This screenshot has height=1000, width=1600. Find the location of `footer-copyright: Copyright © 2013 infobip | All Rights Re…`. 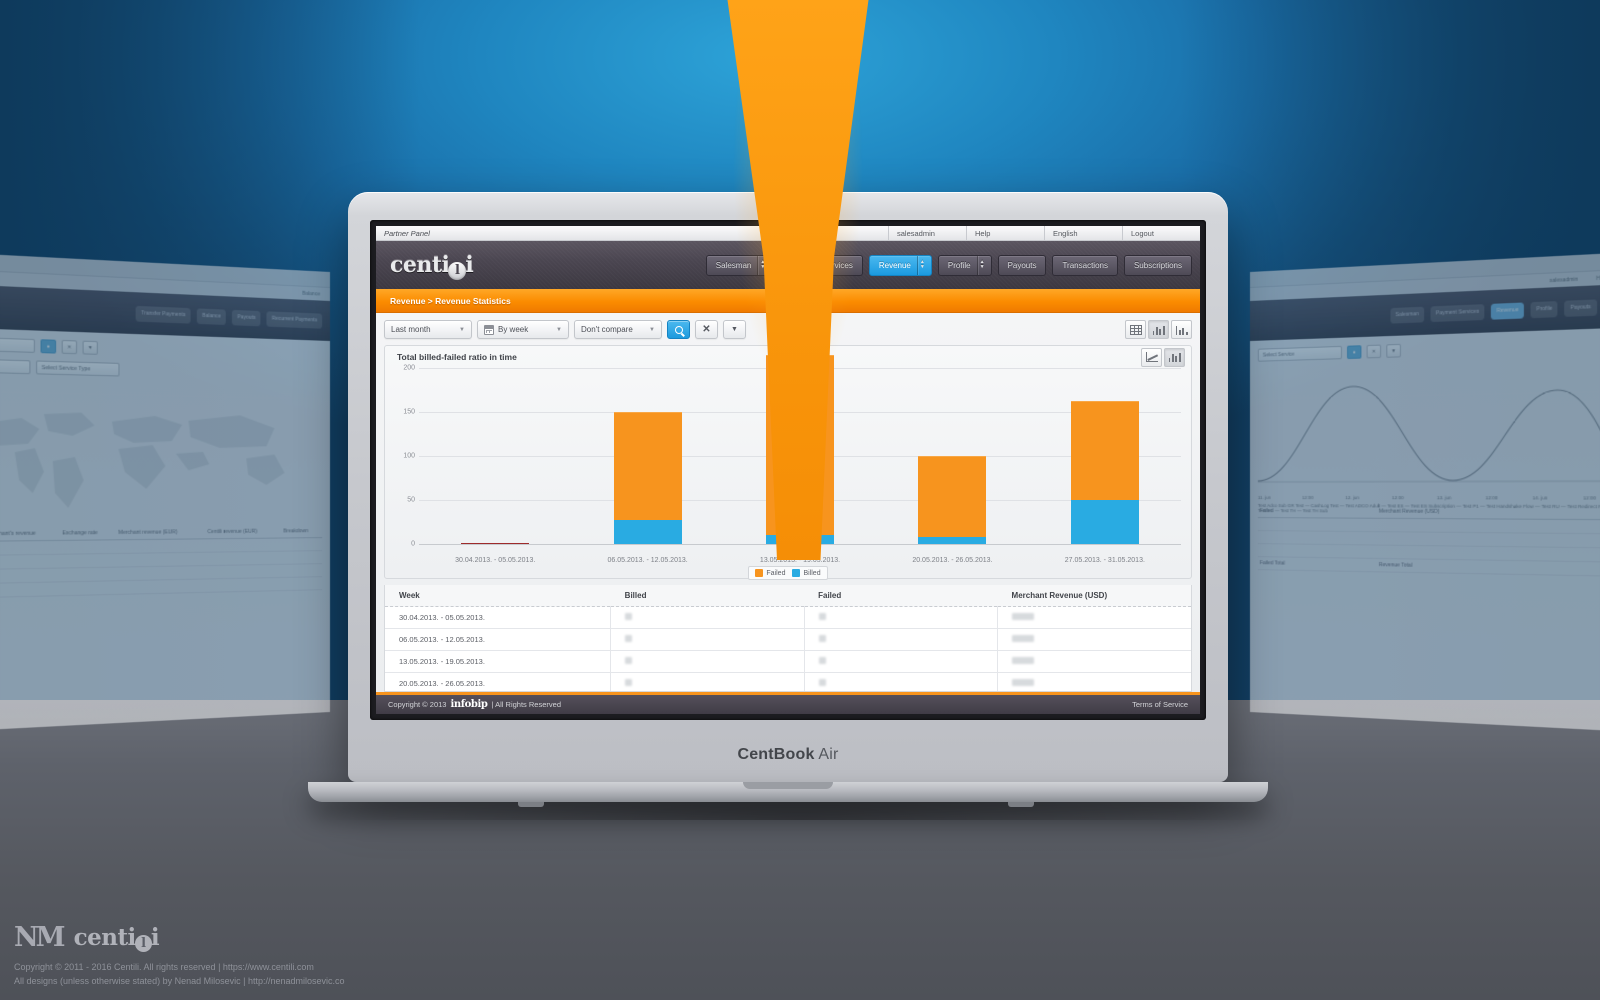

footer-copyright: Copyright © 2013 infobip | All Rights Re… is located at coordinates (474, 704).